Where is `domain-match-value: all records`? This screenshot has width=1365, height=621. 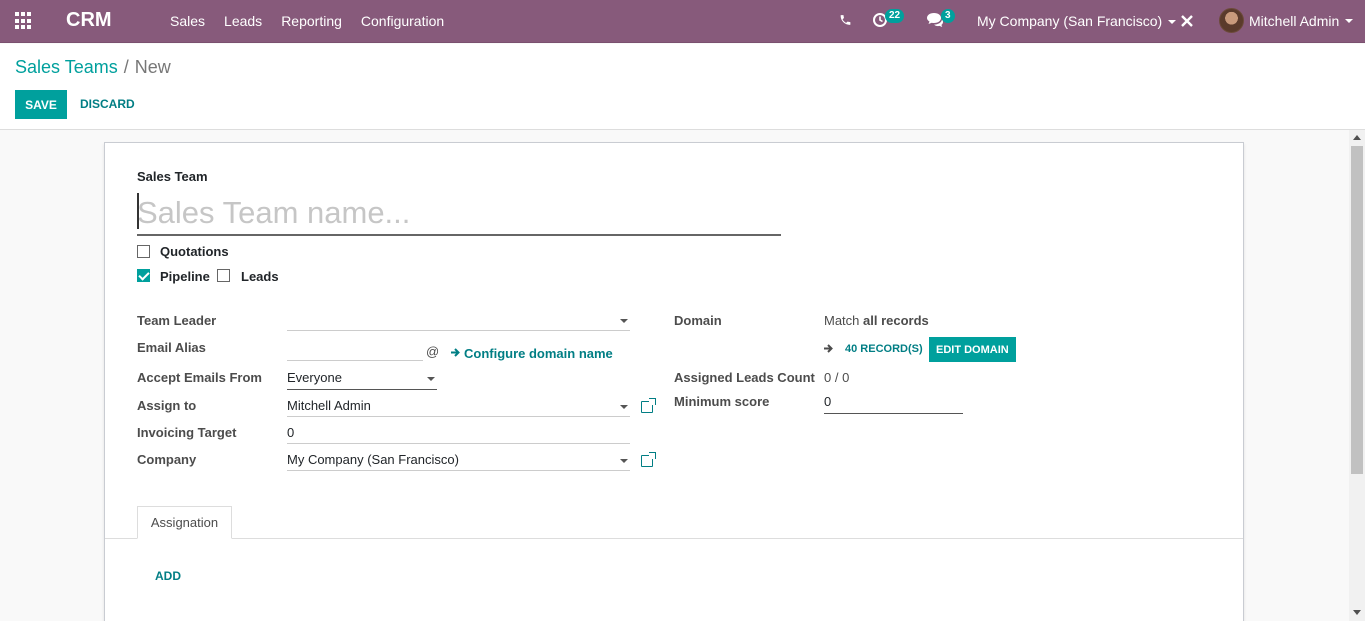
domain-match-value: all records is located at coordinates (896, 320).